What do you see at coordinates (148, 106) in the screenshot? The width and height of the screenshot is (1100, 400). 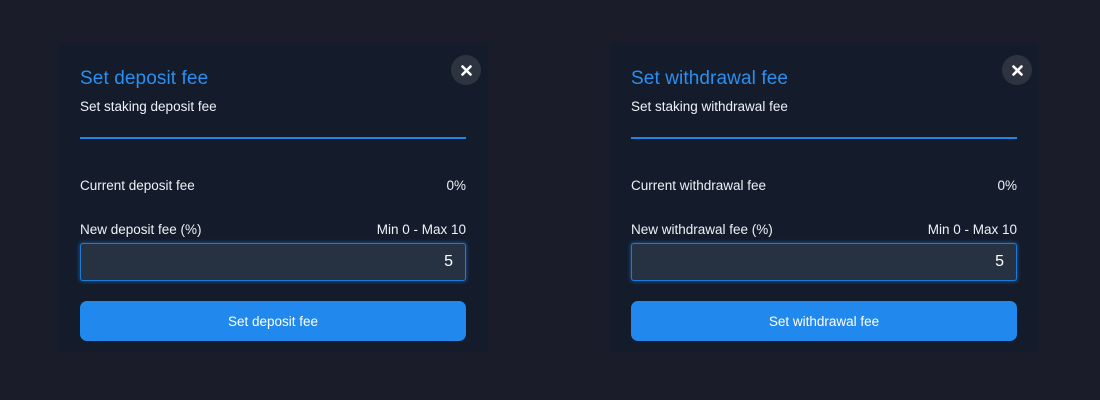 I see `modal-subtitle: Set staking deposit fee` at bounding box center [148, 106].